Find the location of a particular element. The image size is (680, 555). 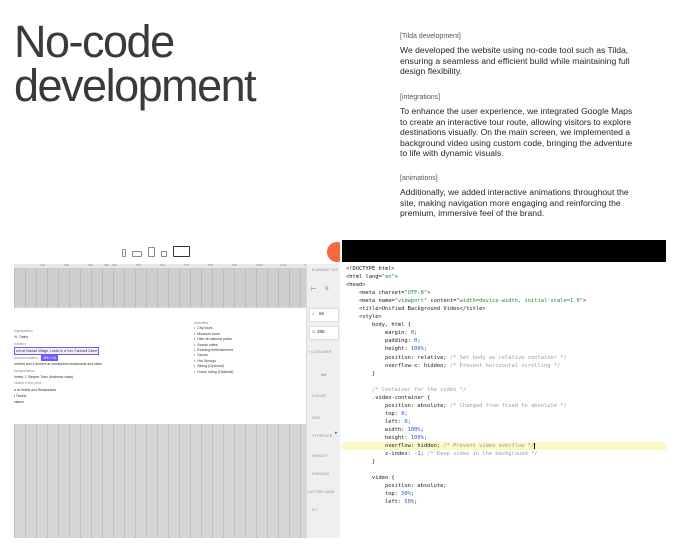

phone-landscape-icon is located at coordinates (137, 254).